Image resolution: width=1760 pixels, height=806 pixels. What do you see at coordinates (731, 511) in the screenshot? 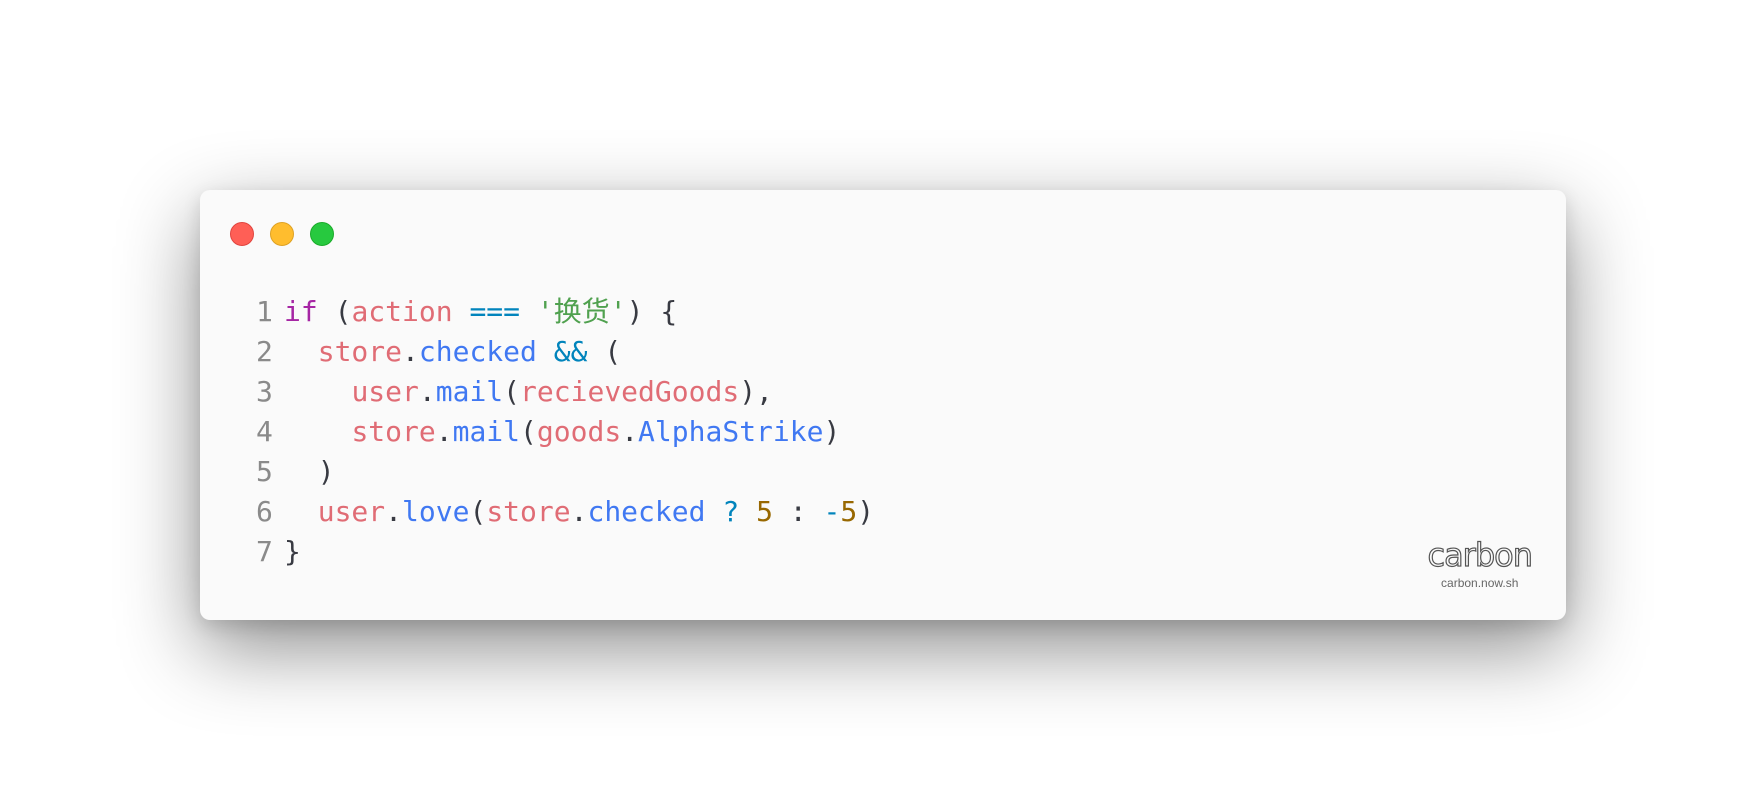
I see `code-token: ?` at bounding box center [731, 511].